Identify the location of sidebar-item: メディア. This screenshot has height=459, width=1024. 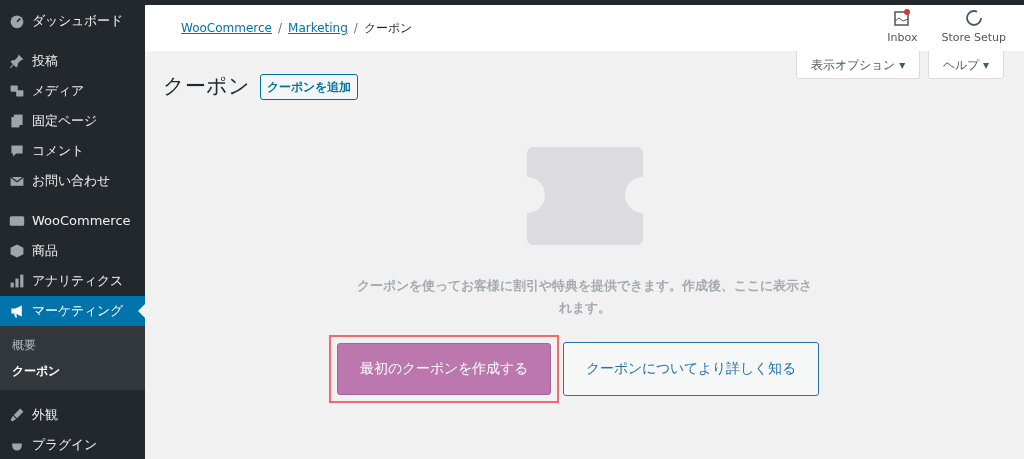
(72, 91).